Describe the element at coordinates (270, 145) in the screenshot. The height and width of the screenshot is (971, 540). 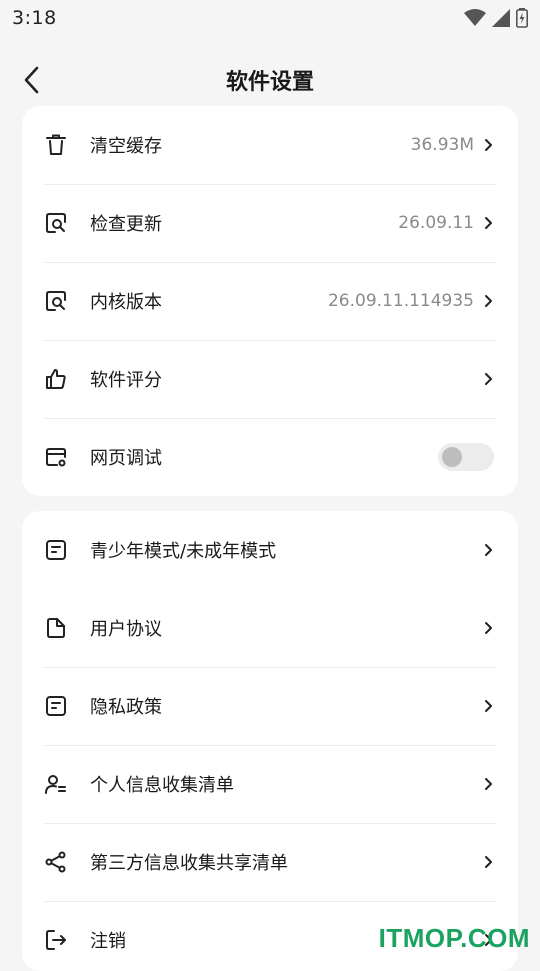
I see `clear-cache-row: 清空缓存 36.93M` at that location.